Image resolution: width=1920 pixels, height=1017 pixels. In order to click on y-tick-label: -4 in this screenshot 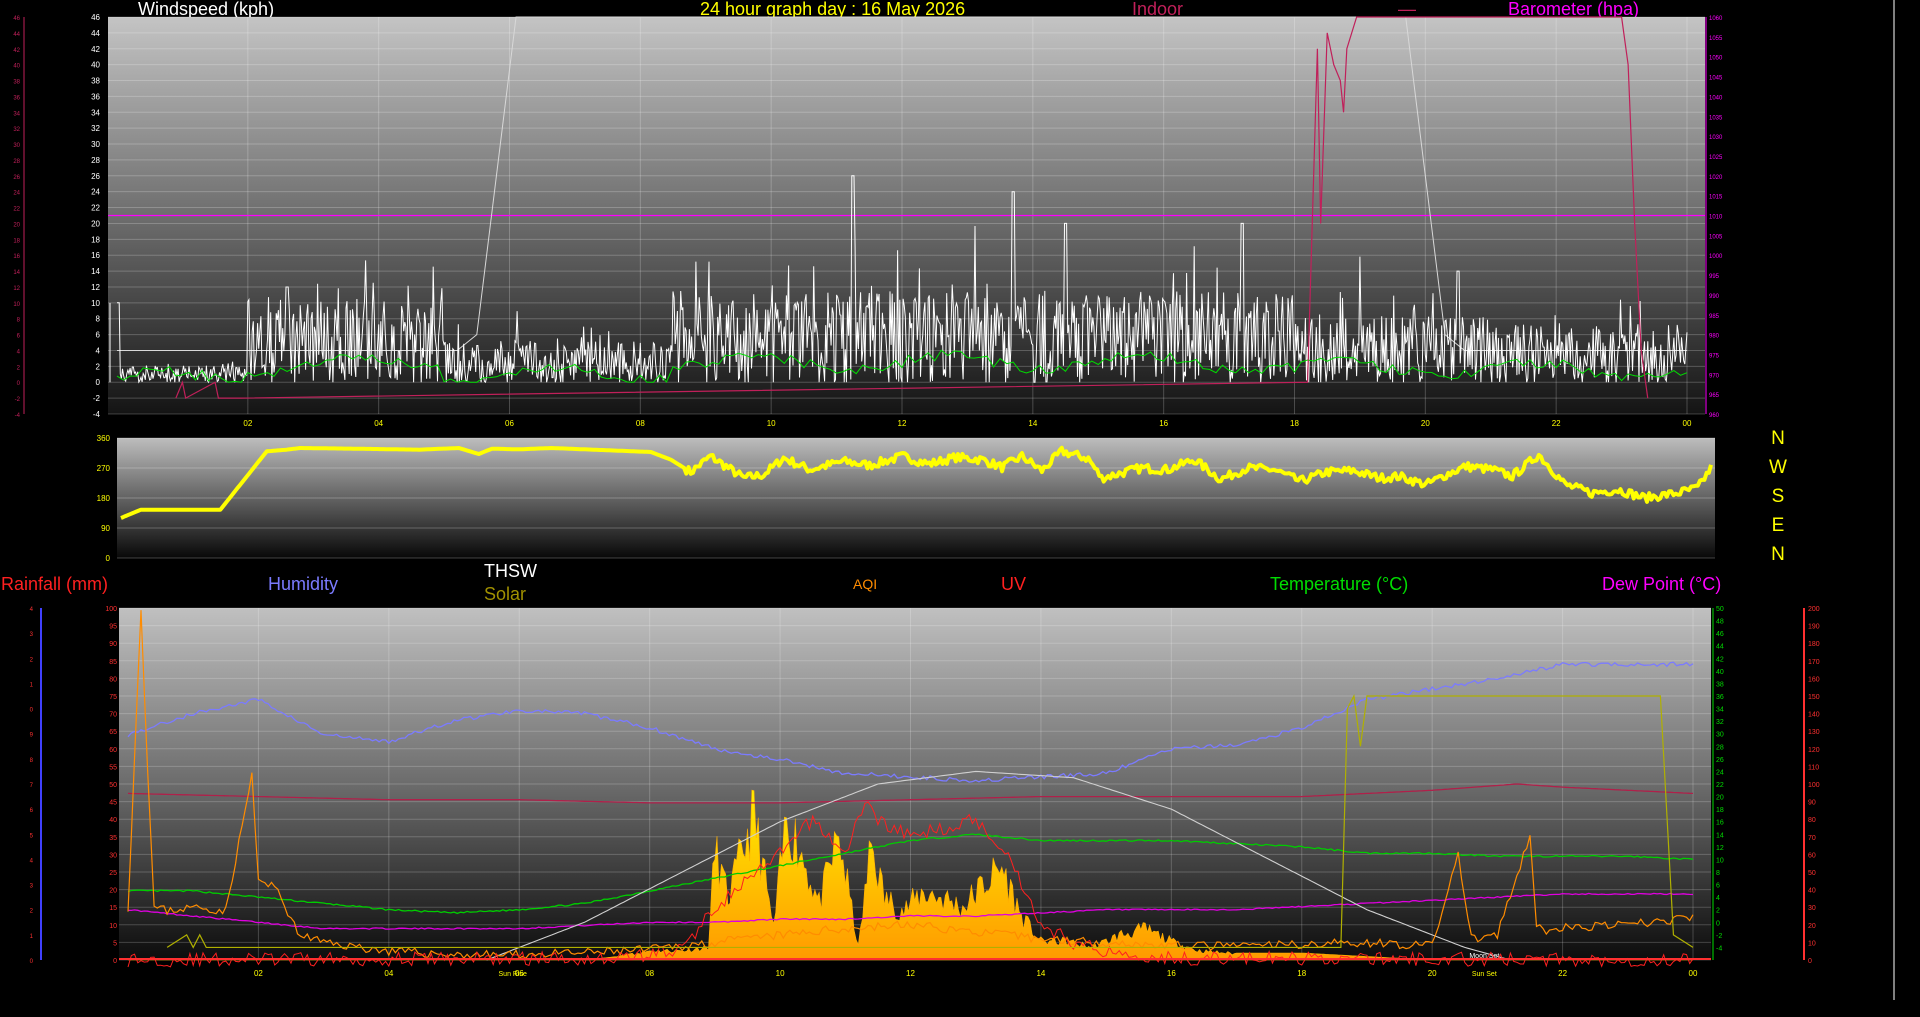, I will do `click(97, 414)`.